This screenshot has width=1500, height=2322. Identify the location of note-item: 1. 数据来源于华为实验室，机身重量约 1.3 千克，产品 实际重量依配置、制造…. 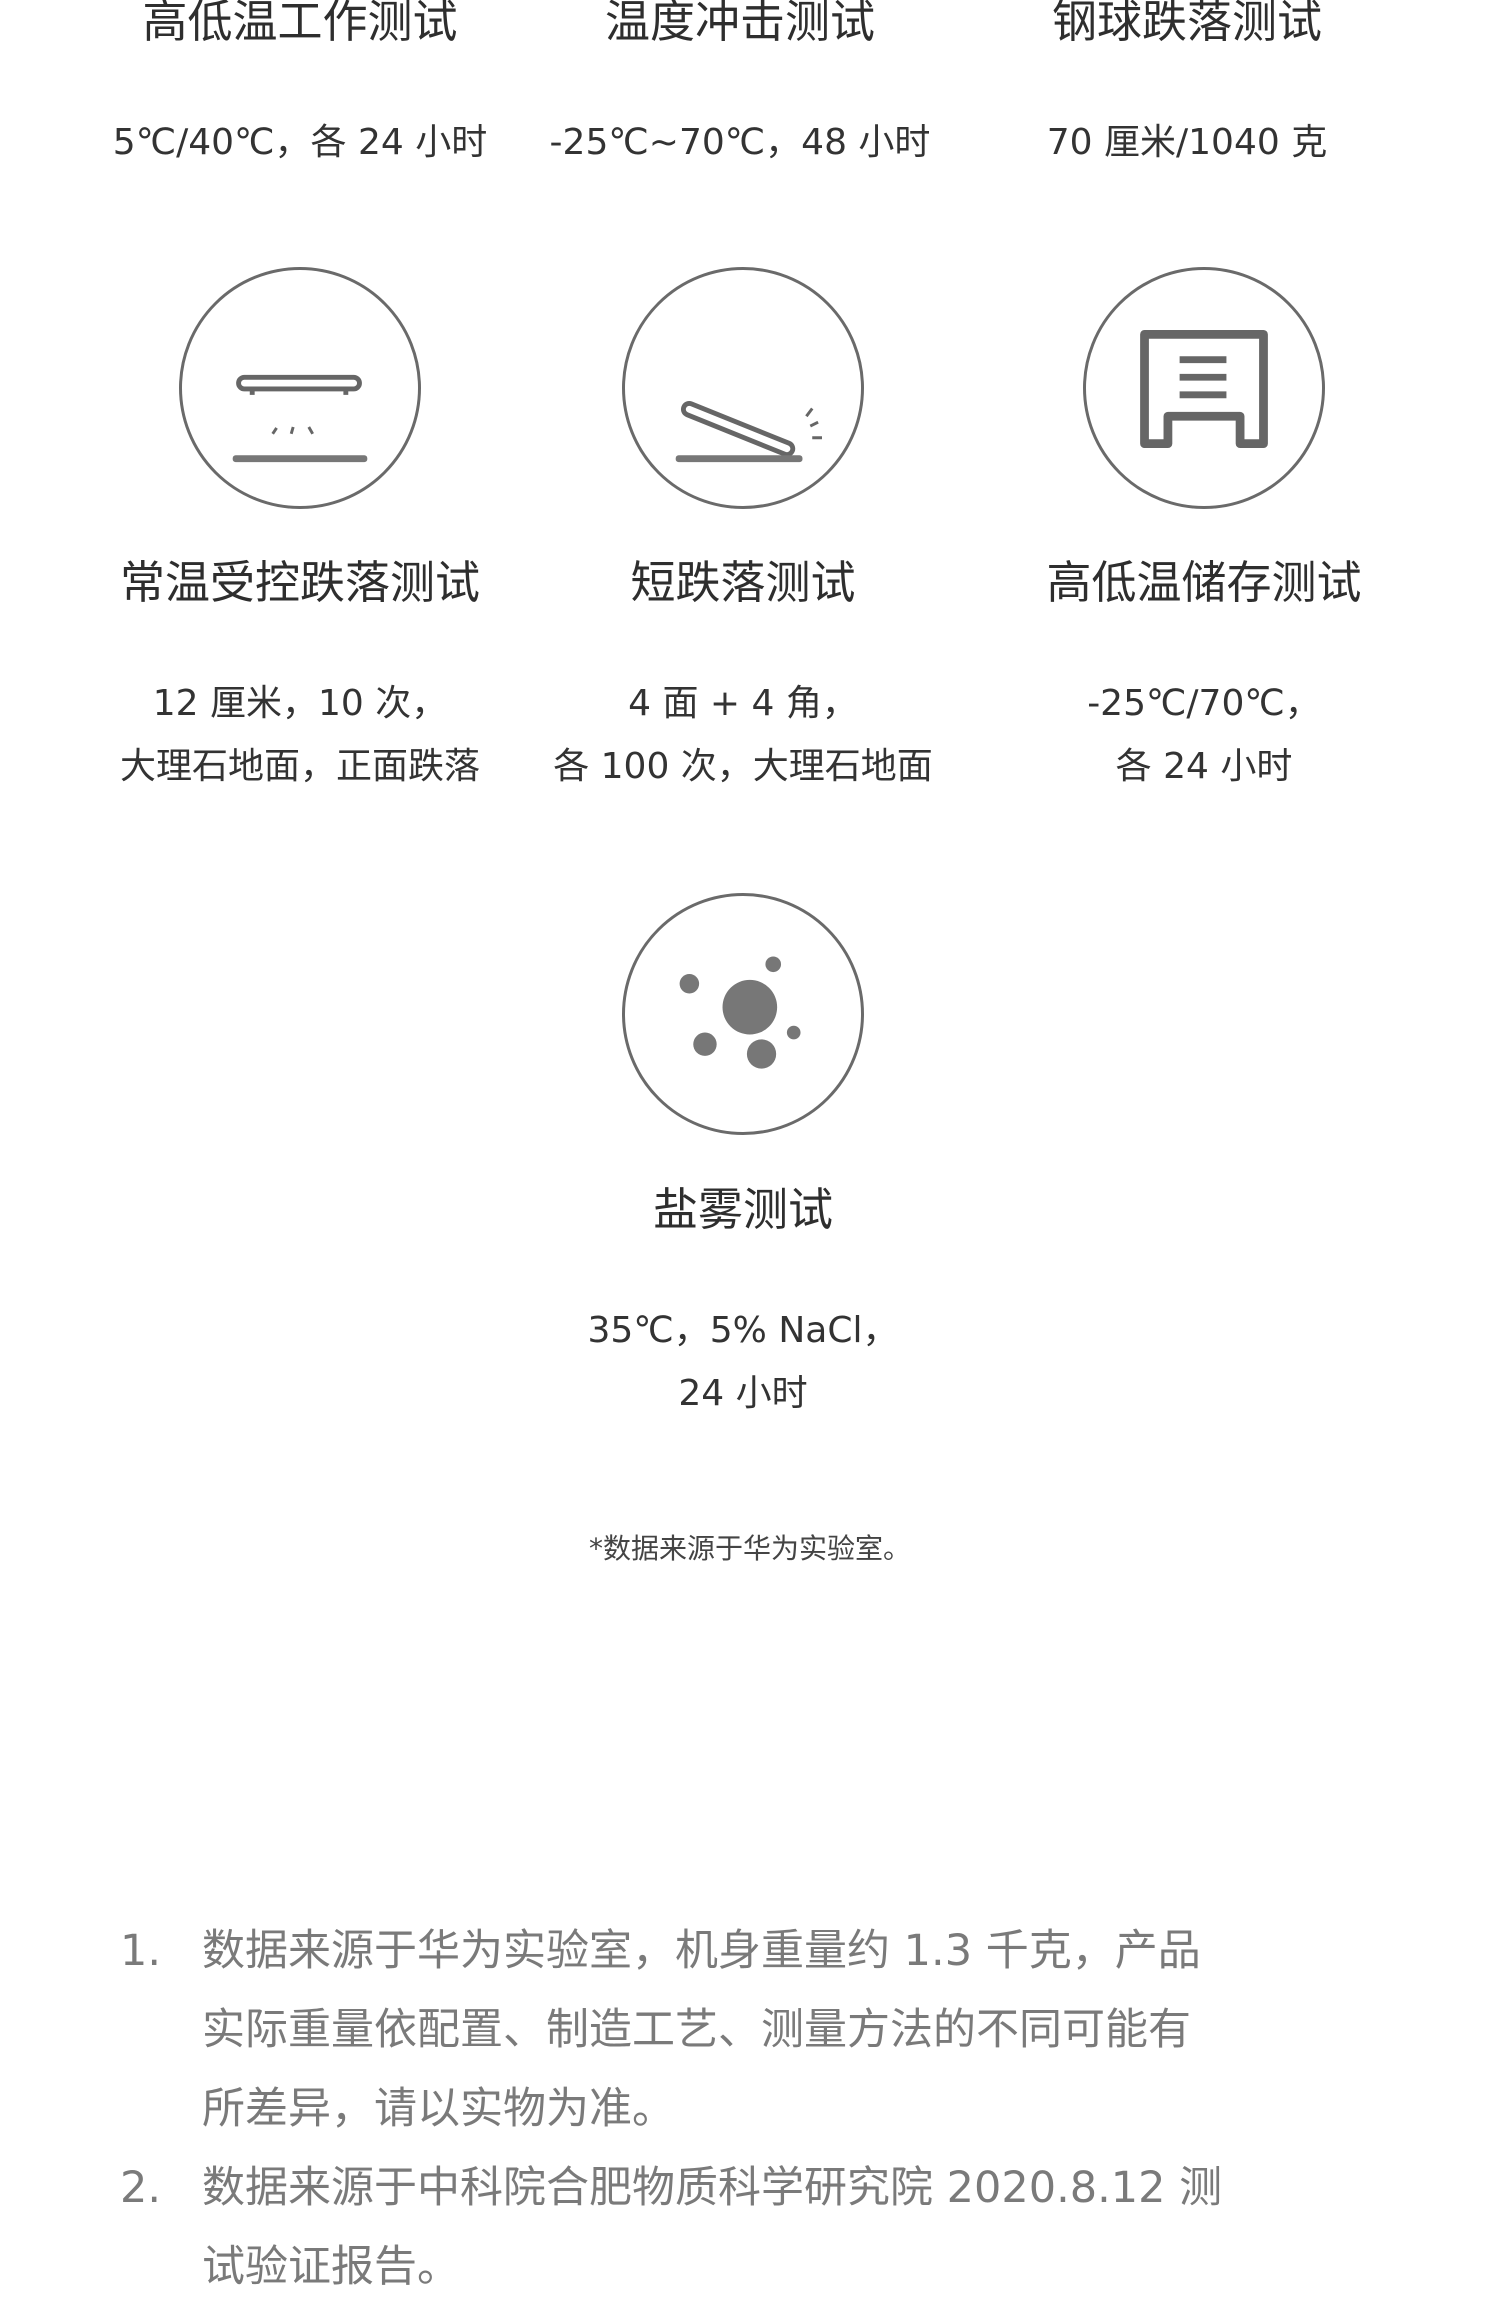
(740, 2030).